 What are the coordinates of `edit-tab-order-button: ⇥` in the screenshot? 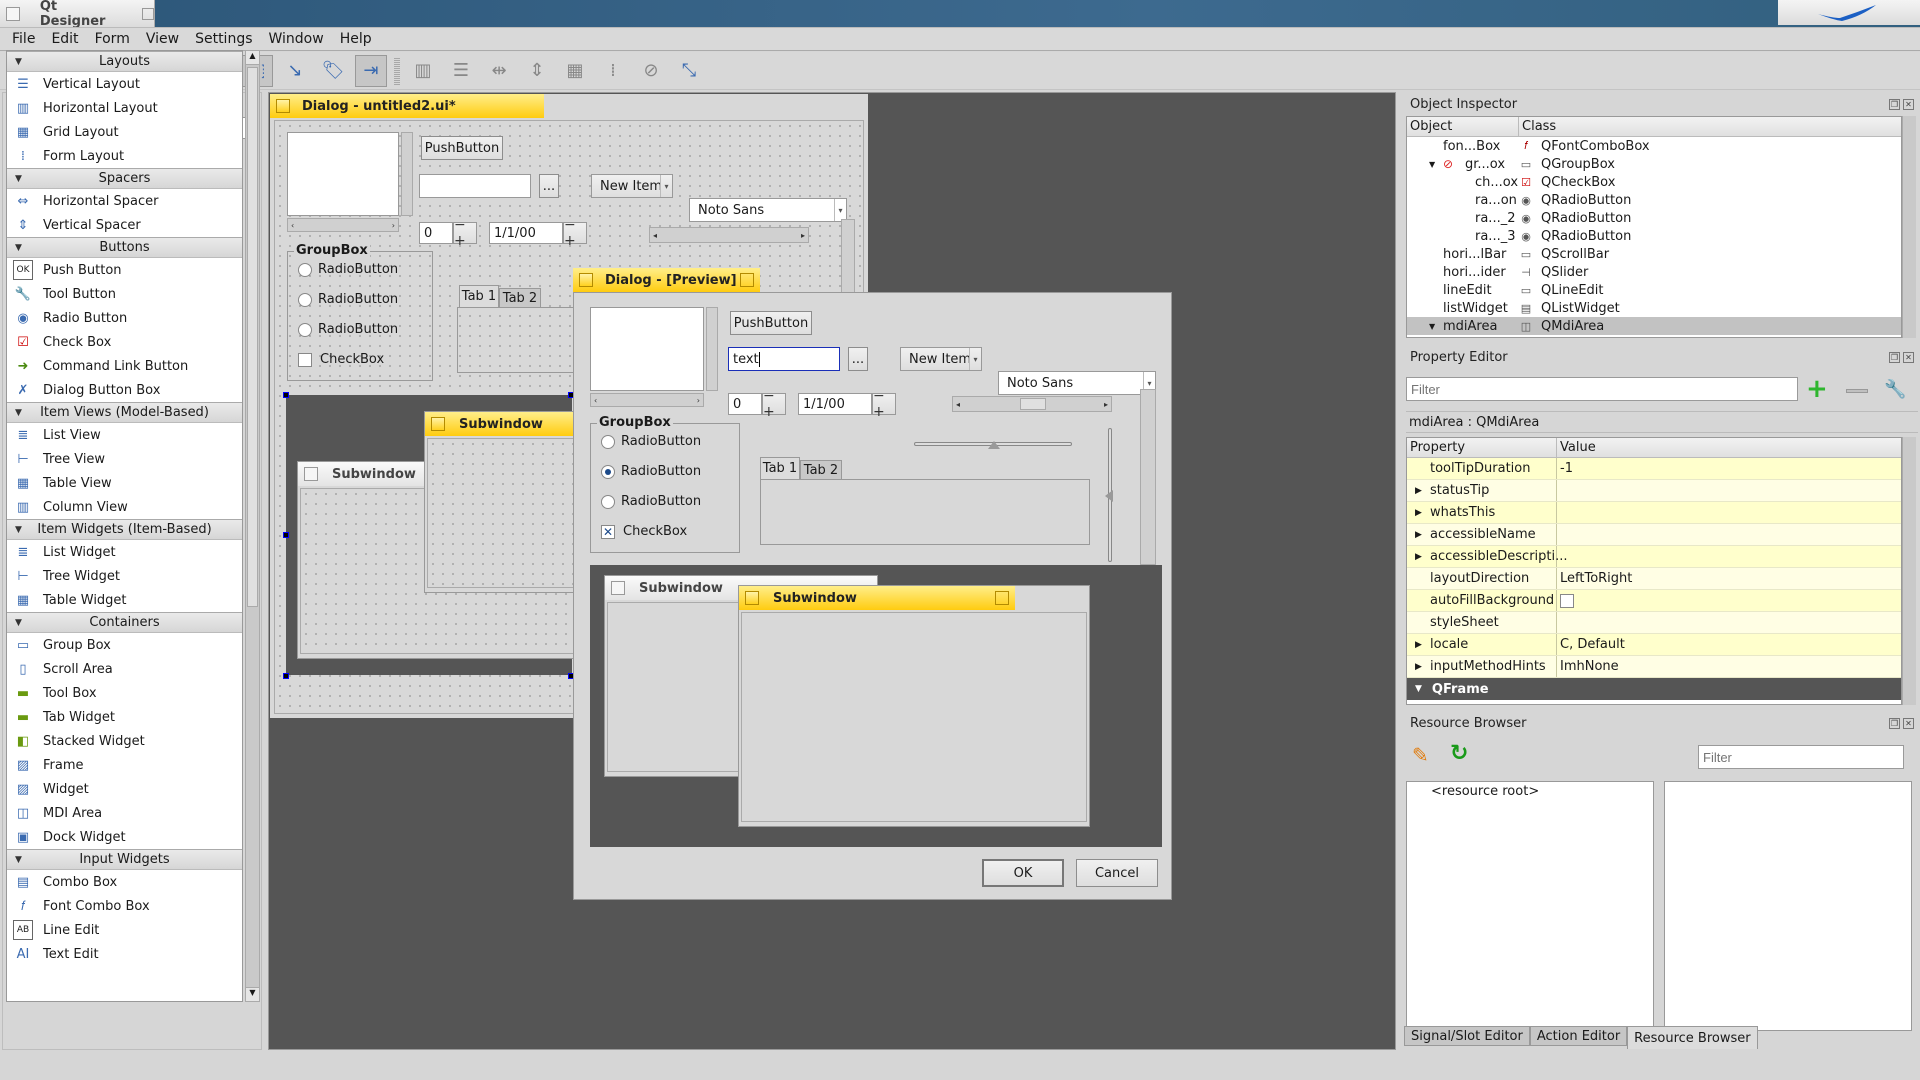 It's located at (371, 70).